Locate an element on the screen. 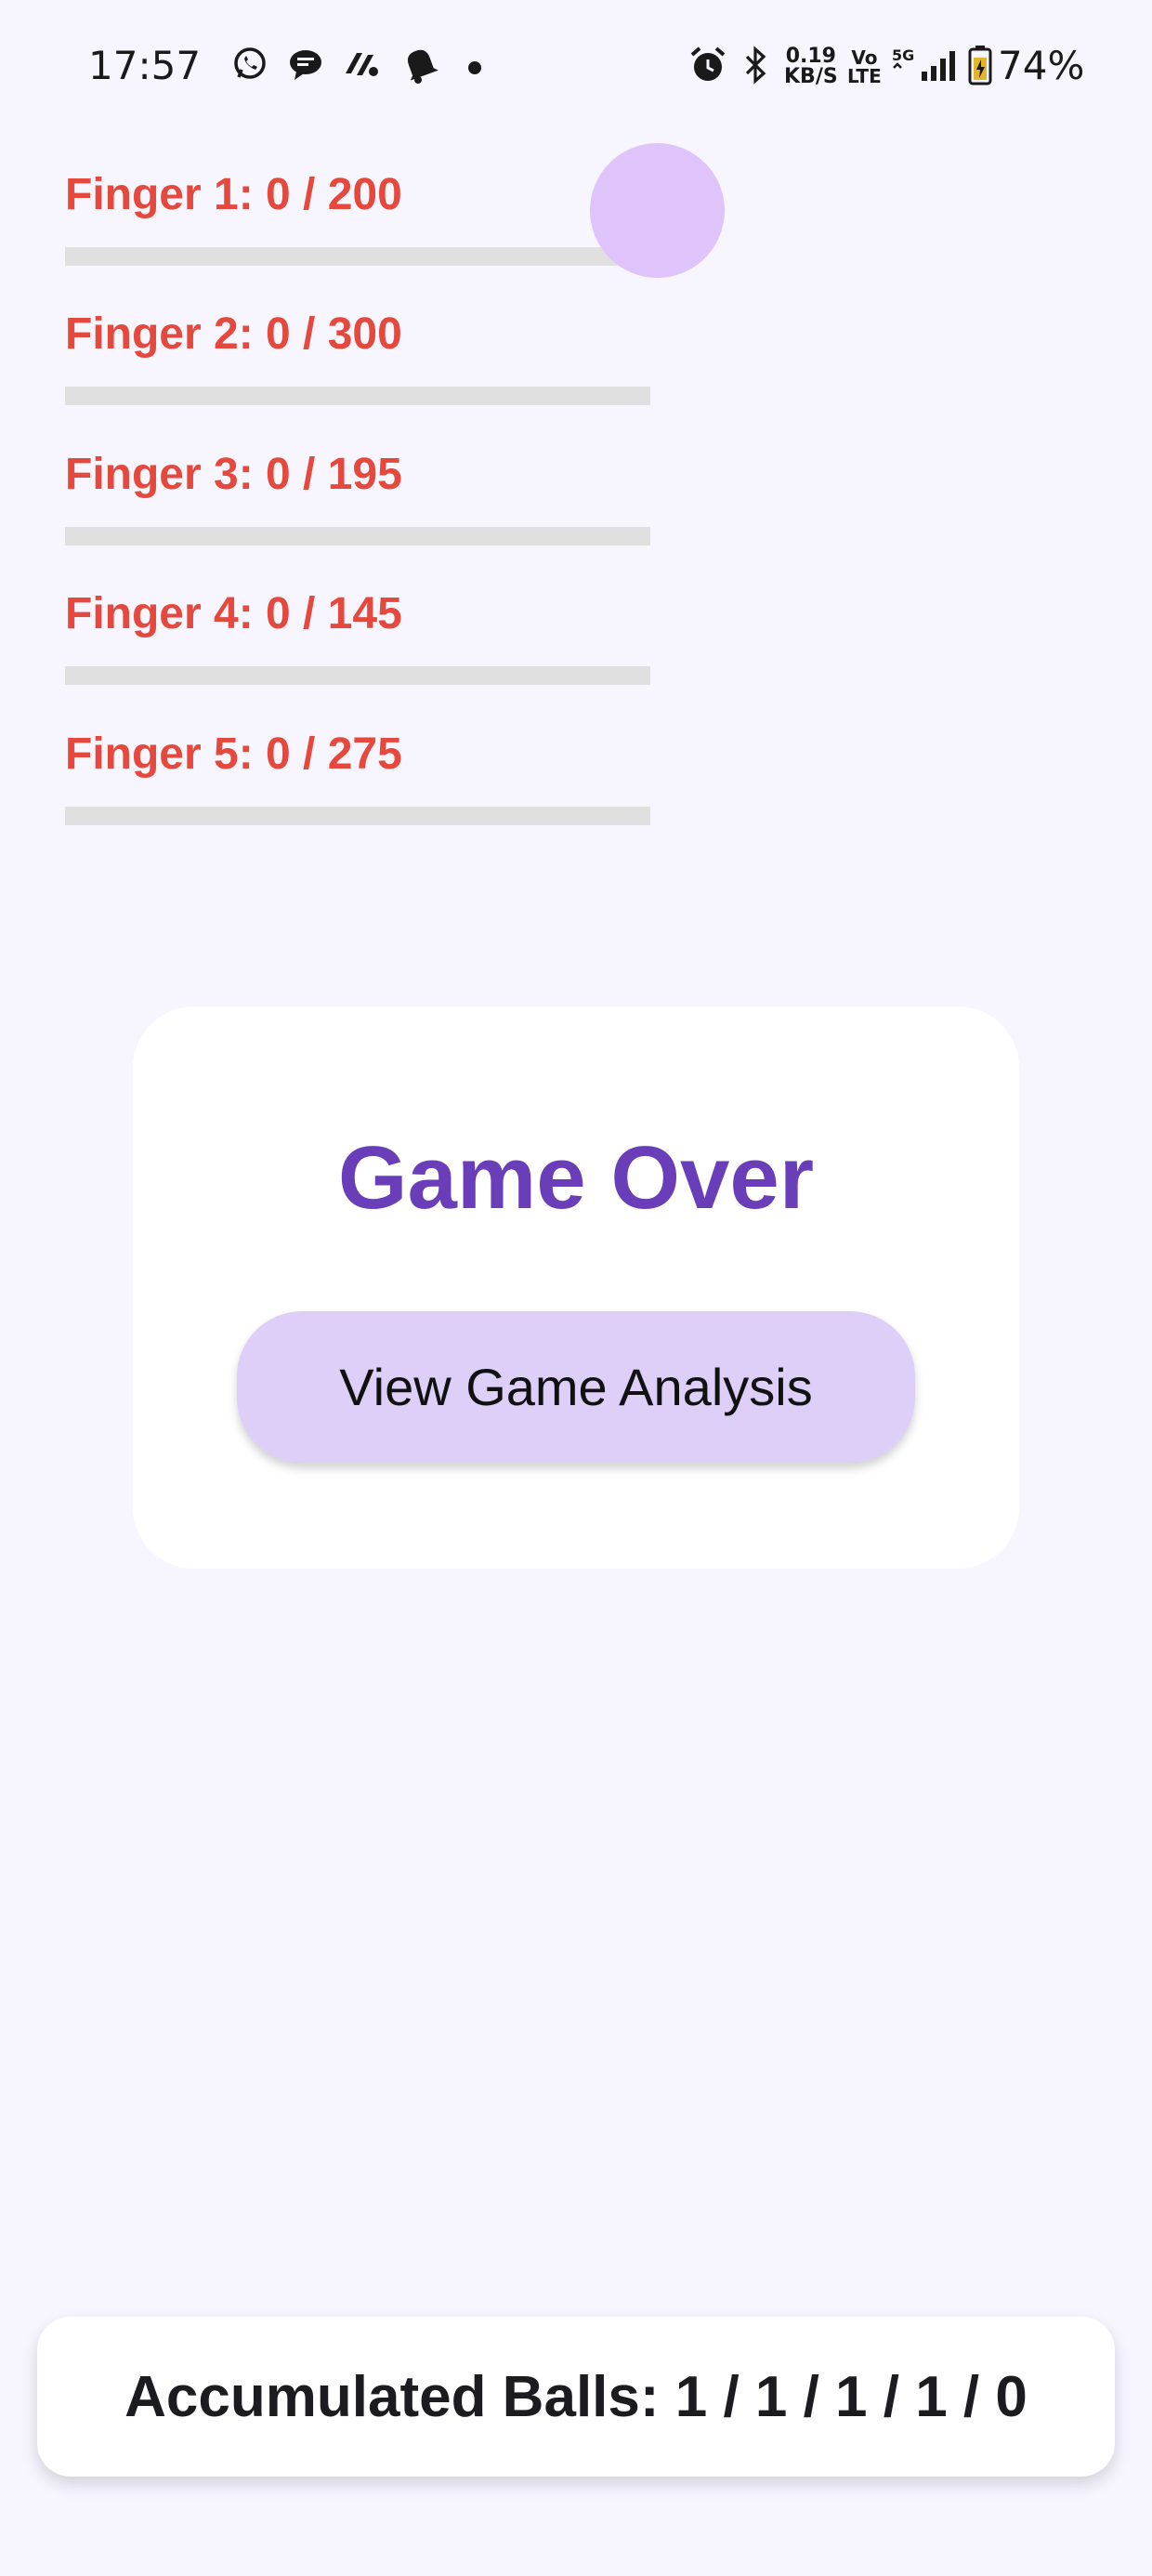 The width and height of the screenshot is (1152, 2576). accumulated-balls-label: Accumulated Balls: 1 / 1 / 1 / 1 / 0 is located at coordinates (576, 2396).